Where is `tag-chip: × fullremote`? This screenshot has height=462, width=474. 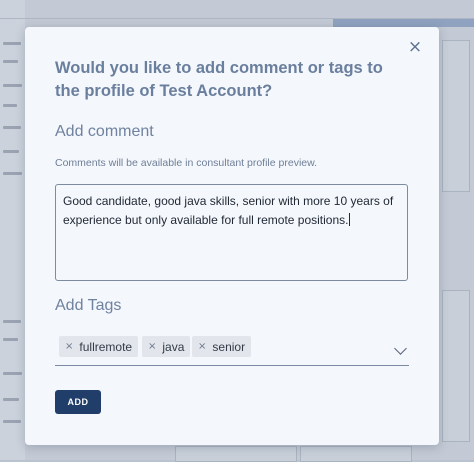 tag-chip: × fullremote is located at coordinates (99, 346).